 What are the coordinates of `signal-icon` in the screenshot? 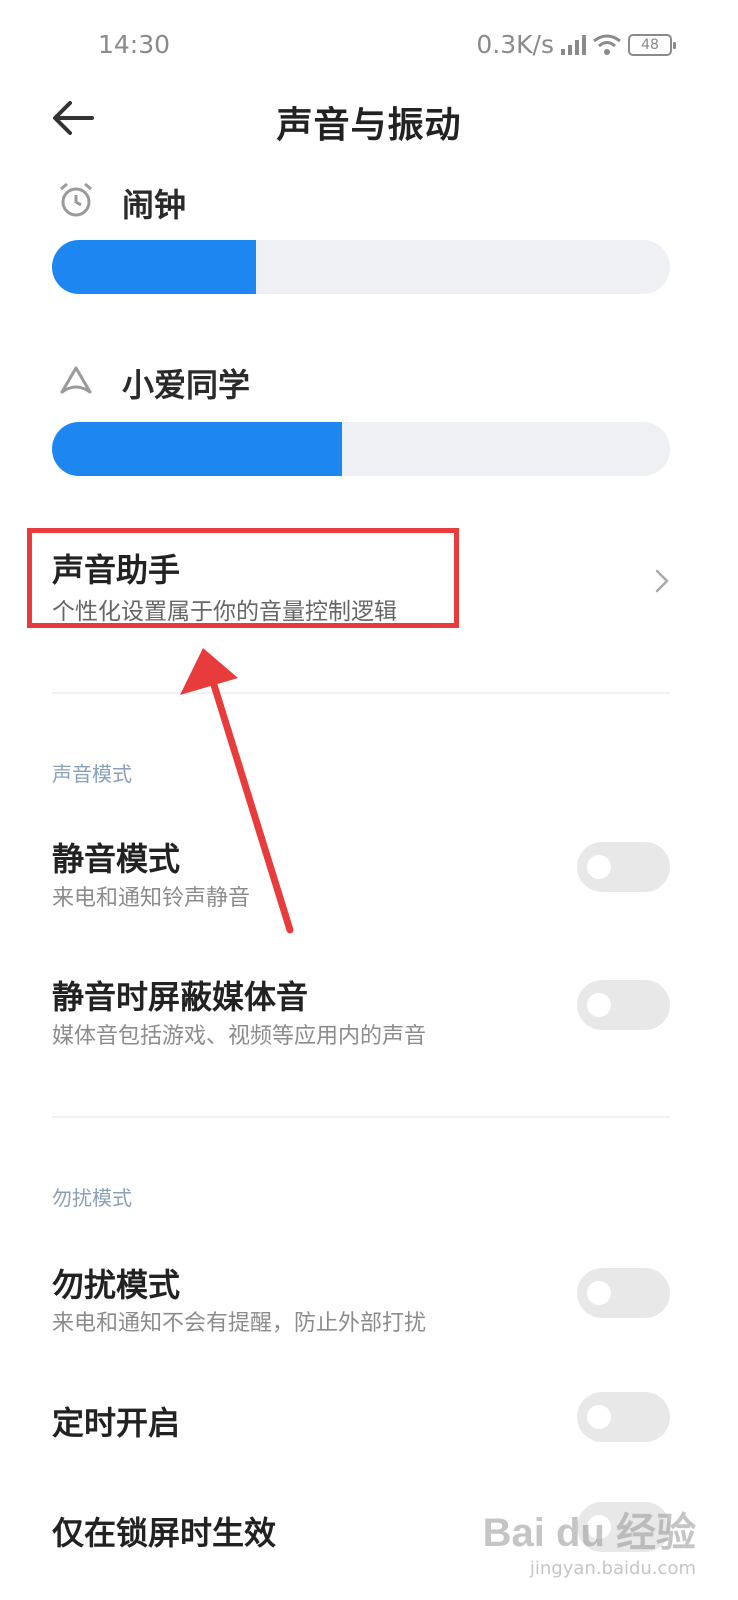 It's located at (573, 44).